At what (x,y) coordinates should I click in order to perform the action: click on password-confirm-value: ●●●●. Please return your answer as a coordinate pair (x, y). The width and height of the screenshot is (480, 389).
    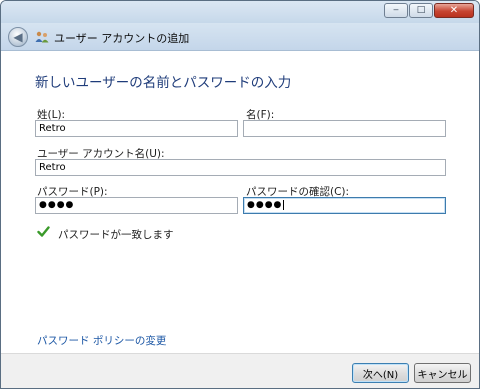
    Looking at the image, I should click on (265, 205).